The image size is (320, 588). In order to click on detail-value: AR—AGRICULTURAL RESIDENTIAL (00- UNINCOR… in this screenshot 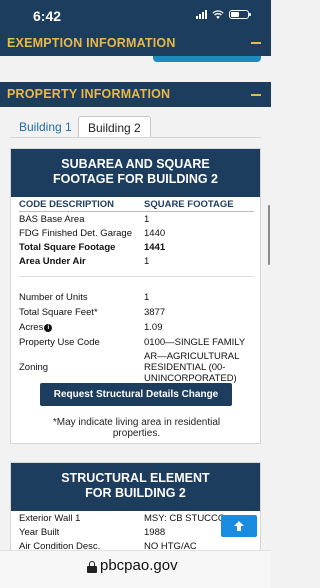, I will do `click(200, 367)`.